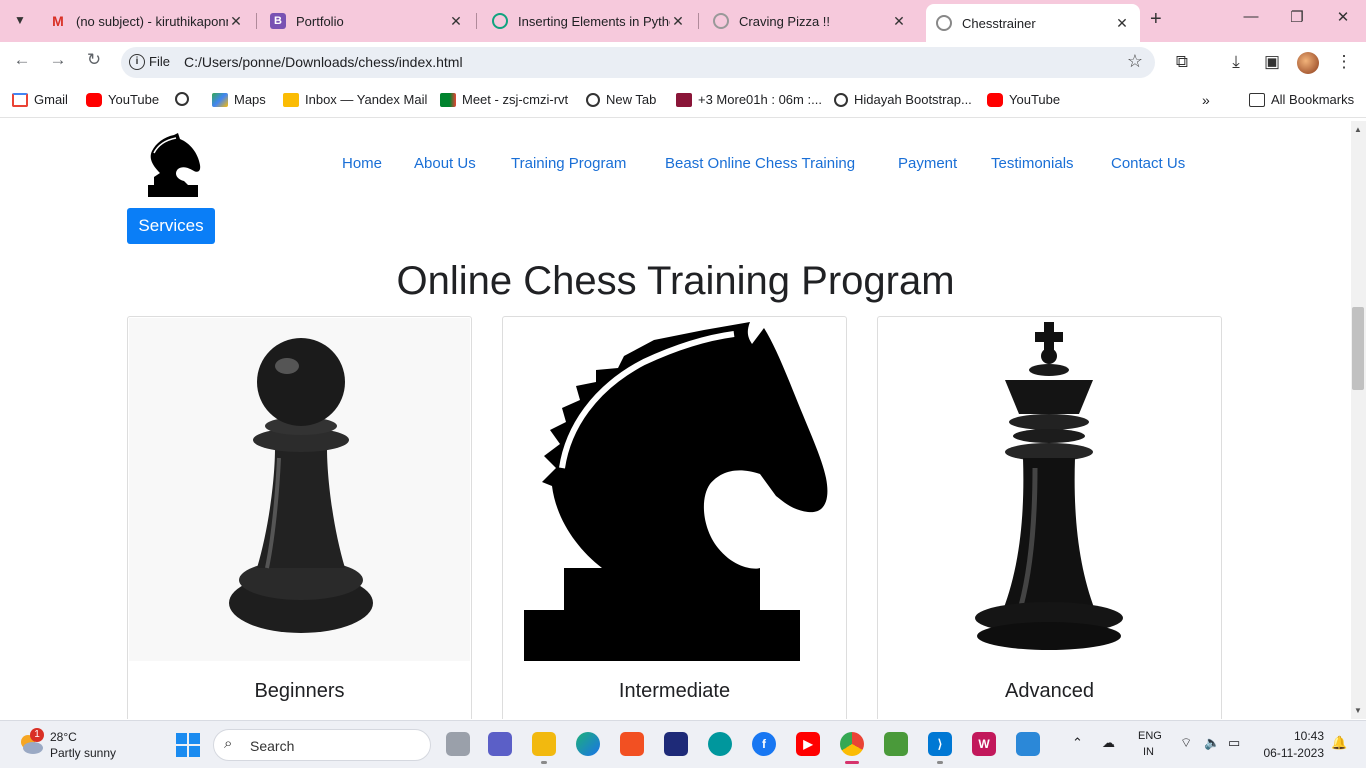 Image resolution: width=1366 pixels, height=768 pixels. I want to click on tab-chatgpt: Inserting Elements in Pytho ✕, so click(589, 21).